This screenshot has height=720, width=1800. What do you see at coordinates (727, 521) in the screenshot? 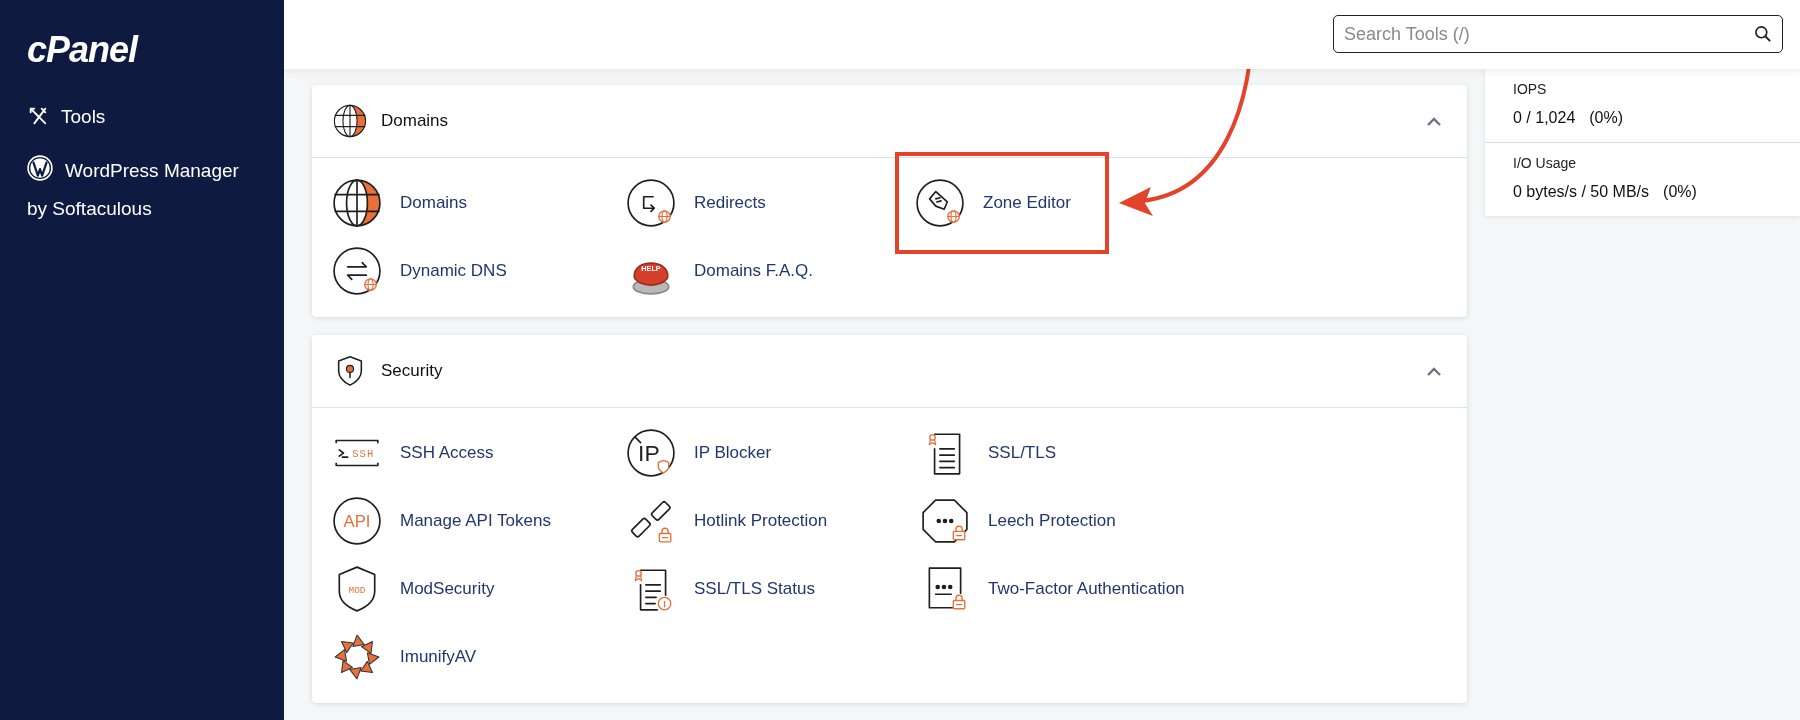
I see `tool-link: Hotlink Protection` at bounding box center [727, 521].